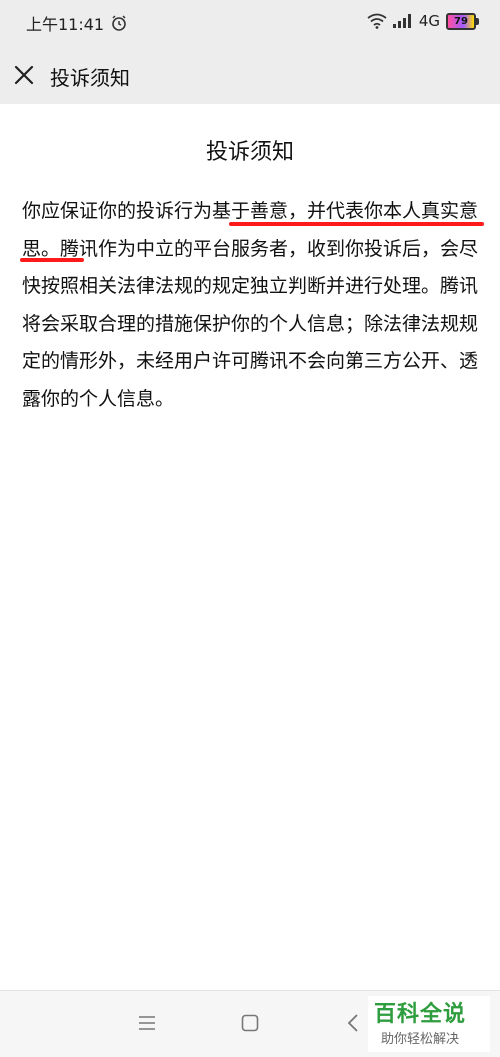 This screenshot has width=500, height=1057. Describe the element at coordinates (249, 152) in the screenshot. I see `notice-title: 投诉须知` at that location.